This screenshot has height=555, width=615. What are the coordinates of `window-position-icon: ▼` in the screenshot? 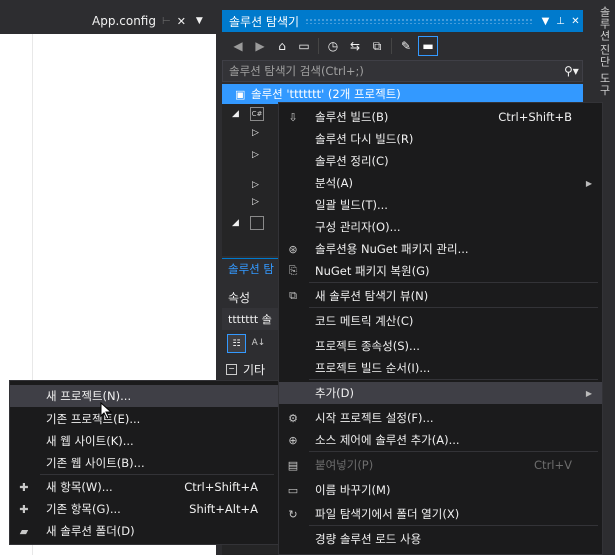 It's located at (545, 21).